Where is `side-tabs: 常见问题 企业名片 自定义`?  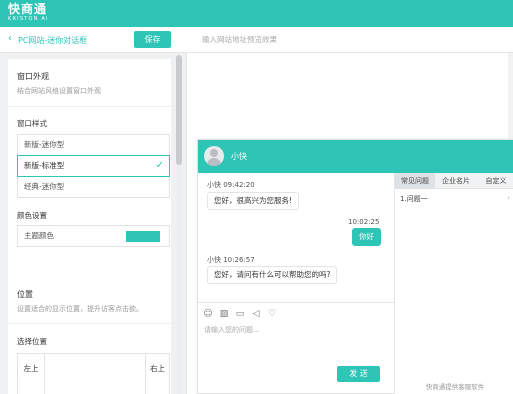
side-tabs: 常见问题 企业名片 自定义 is located at coordinates (454, 181).